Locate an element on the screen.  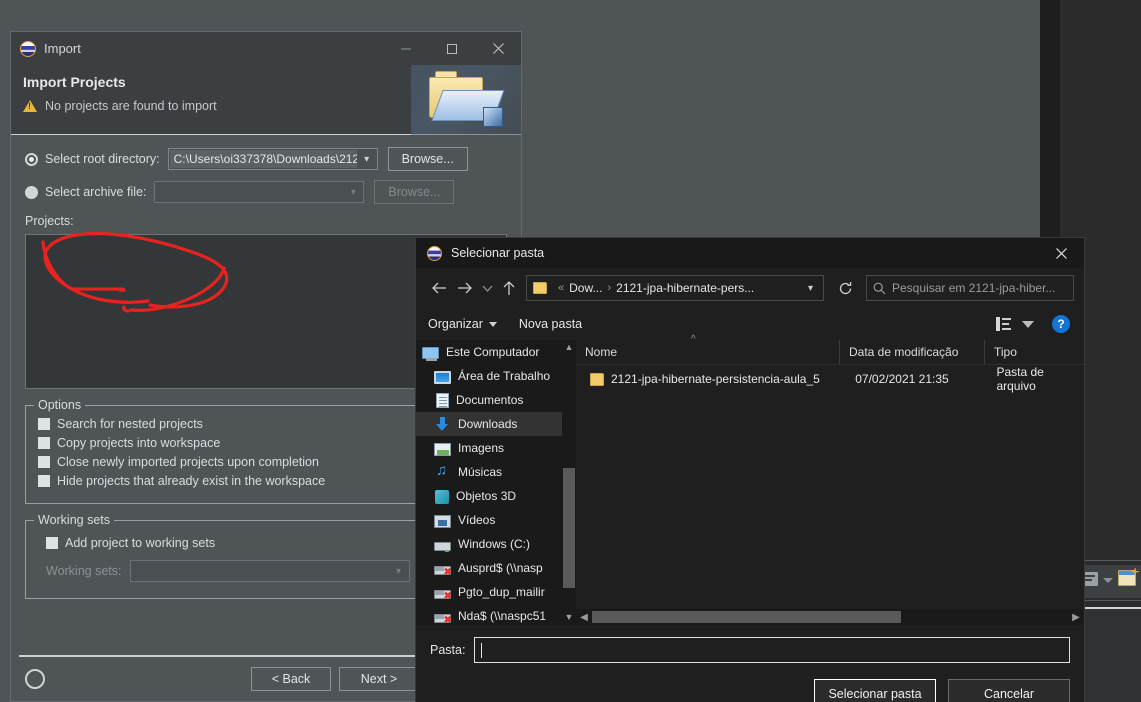
sidebar-item-imagens: Imagens is located at coordinates (496, 448).